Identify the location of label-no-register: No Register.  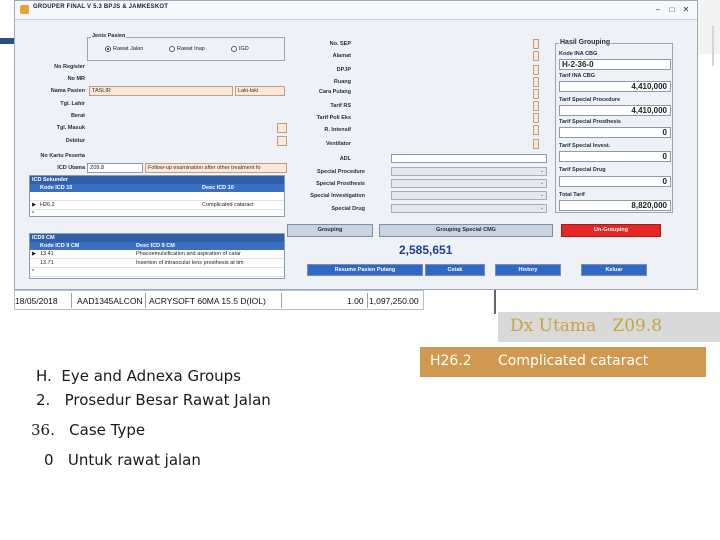
(69, 67).